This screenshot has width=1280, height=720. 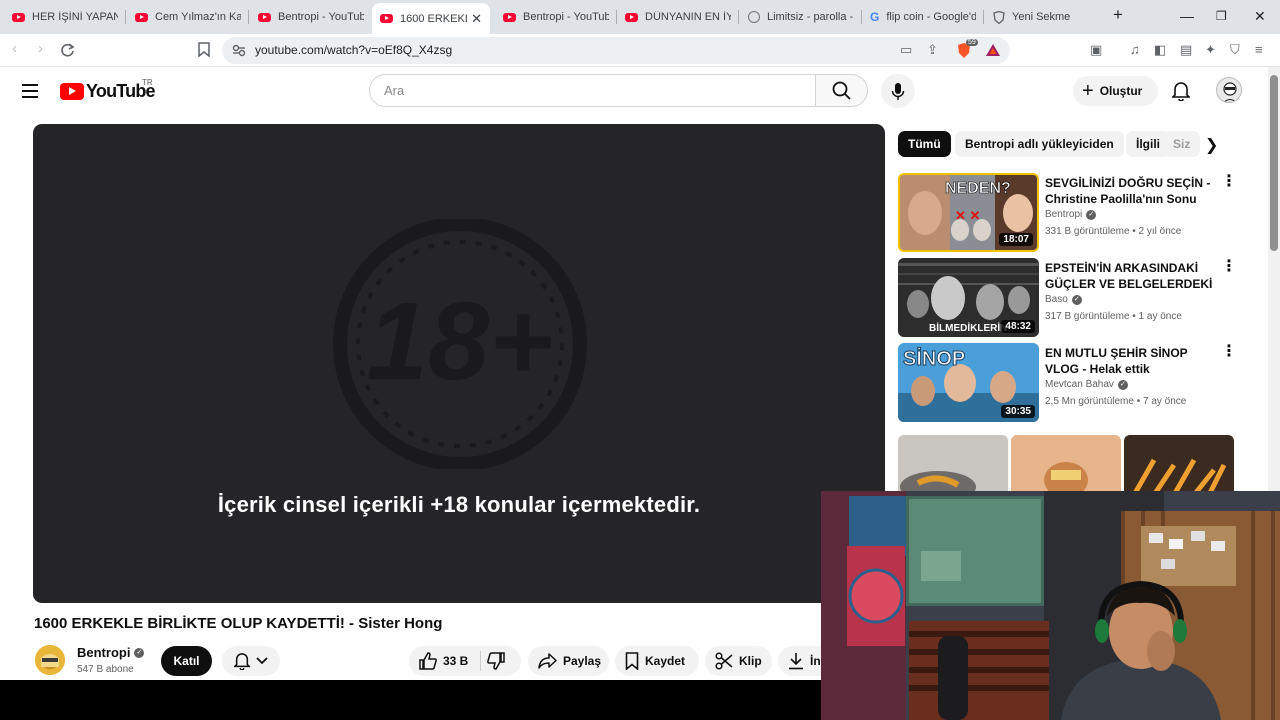 What do you see at coordinates (1210, 50) in the screenshot?
I see `leo-ai-icon: ✦` at bounding box center [1210, 50].